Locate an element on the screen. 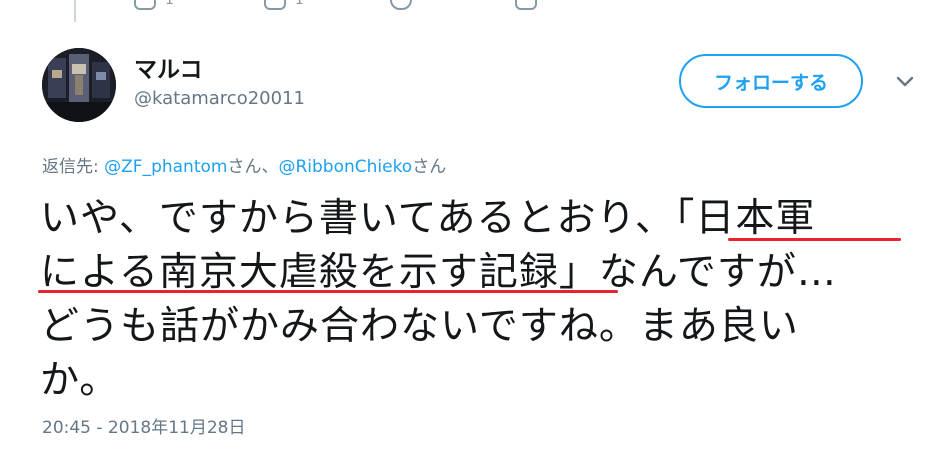 This screenshot has width=946, height=453. mention-ribbonchieko: @RibbonChieko is located at coordinates (345, 167).